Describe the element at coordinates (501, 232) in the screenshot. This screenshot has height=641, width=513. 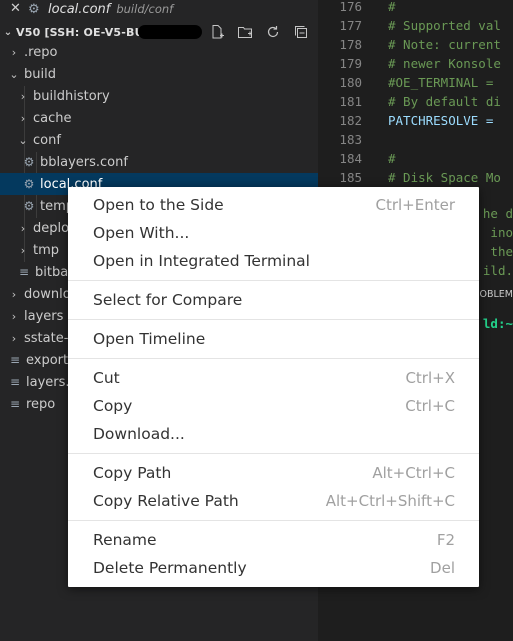
I see `line-text: ino` at that location.